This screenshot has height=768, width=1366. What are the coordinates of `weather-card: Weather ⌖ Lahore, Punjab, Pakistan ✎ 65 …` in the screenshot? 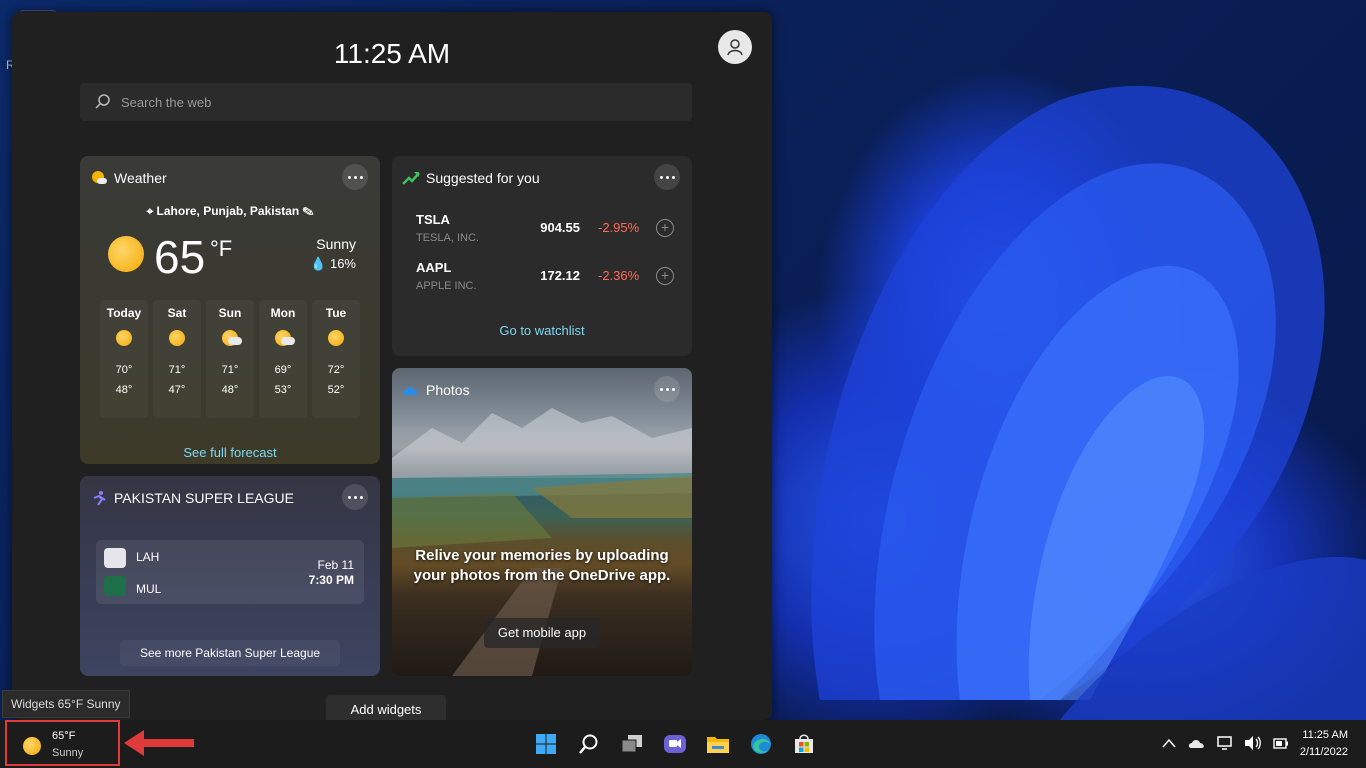 It's located at (230, 310).